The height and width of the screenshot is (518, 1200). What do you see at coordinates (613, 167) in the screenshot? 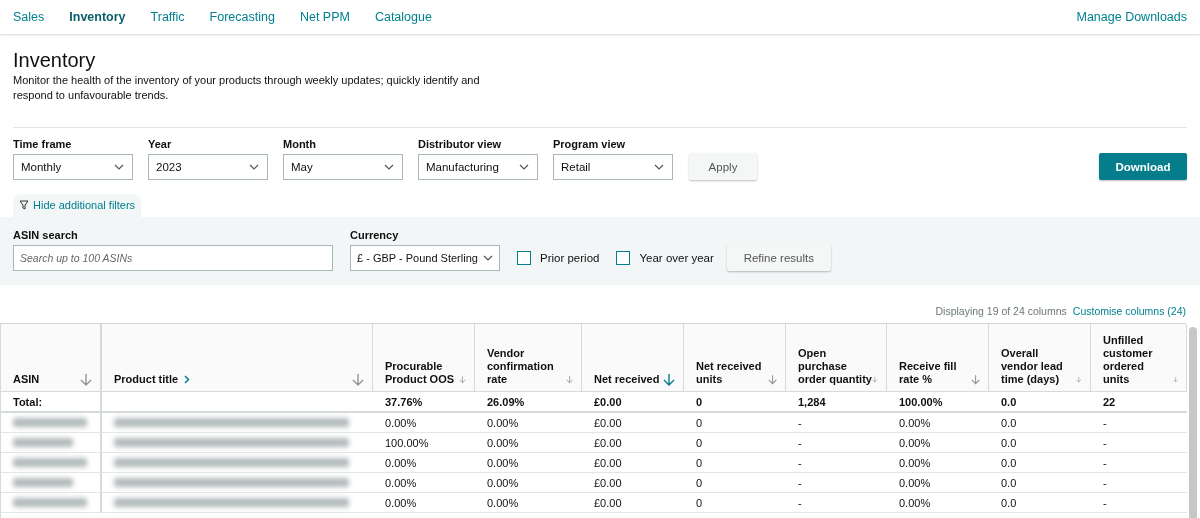
I see `filter-dropdown: Retail` at bounding box center [613, 167].